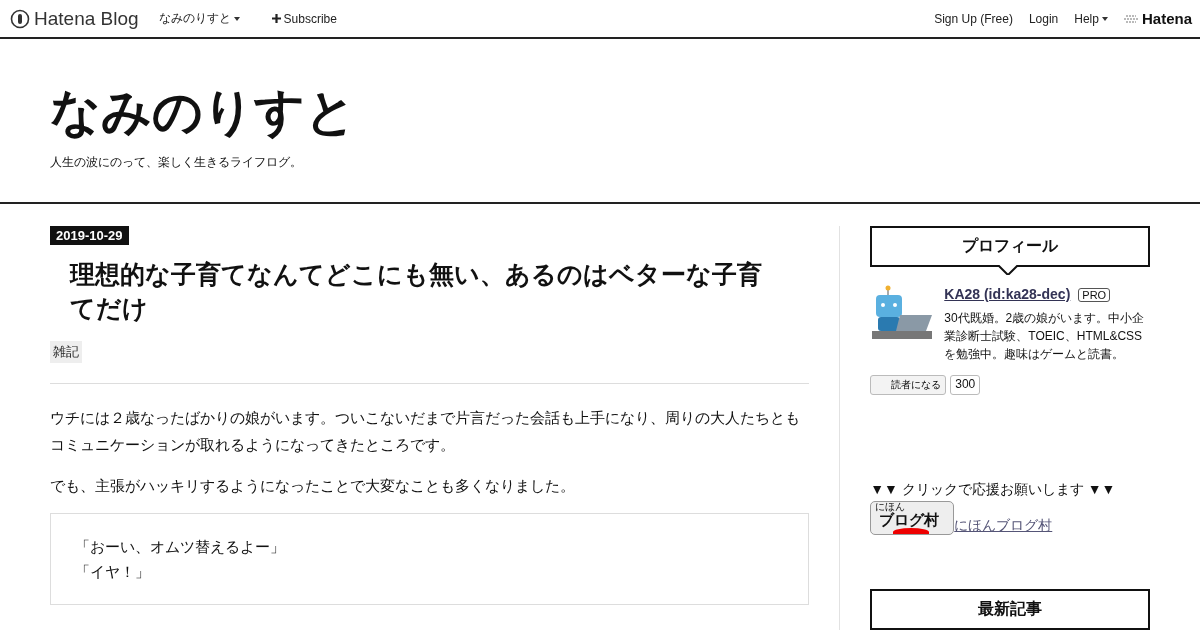 Image resolution: width=1200 pixels, height=630 pixels. Describe the element at coordinates (276, 18) in the screenshot. I see `plus-icon` at that location.